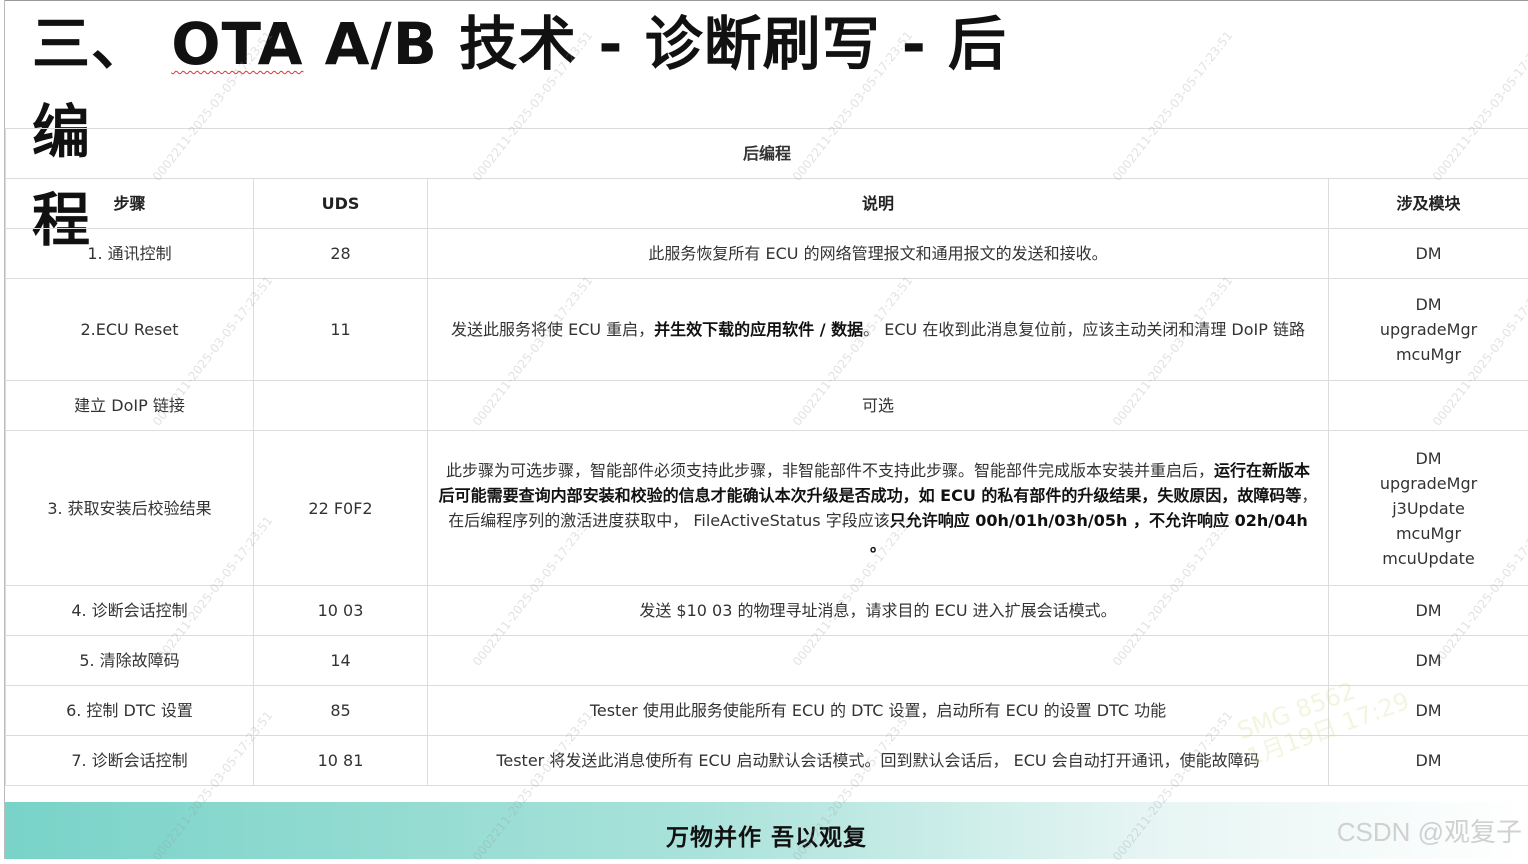 The height and width of the screenshot is (864, 1528). I want to click on description-bold-text: 只允许响应 00h/01h/03h/05h ，不允许响应 02h/04h 。, so click(1089, 533).